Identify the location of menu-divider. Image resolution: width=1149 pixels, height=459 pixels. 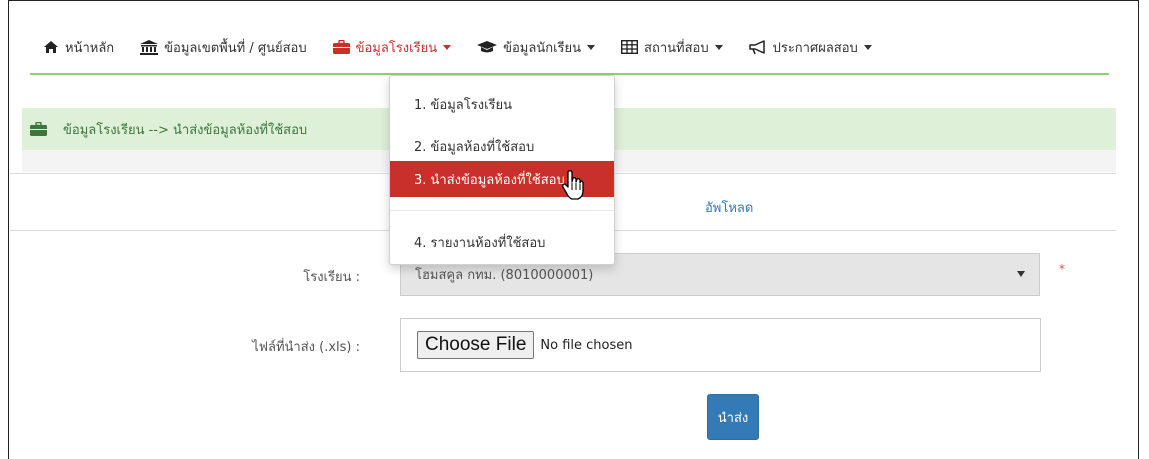
(502, 210).